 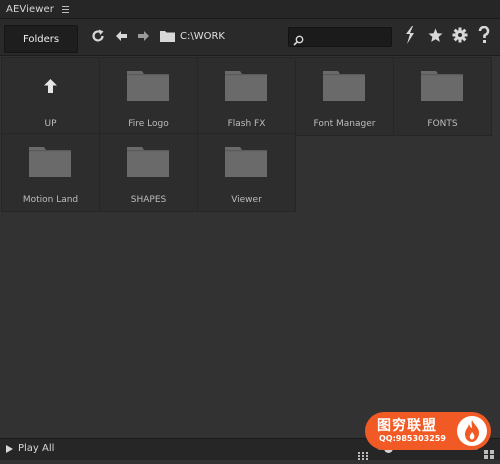 I want to click on folder-item: Viewer, so click(x=246, y=172).